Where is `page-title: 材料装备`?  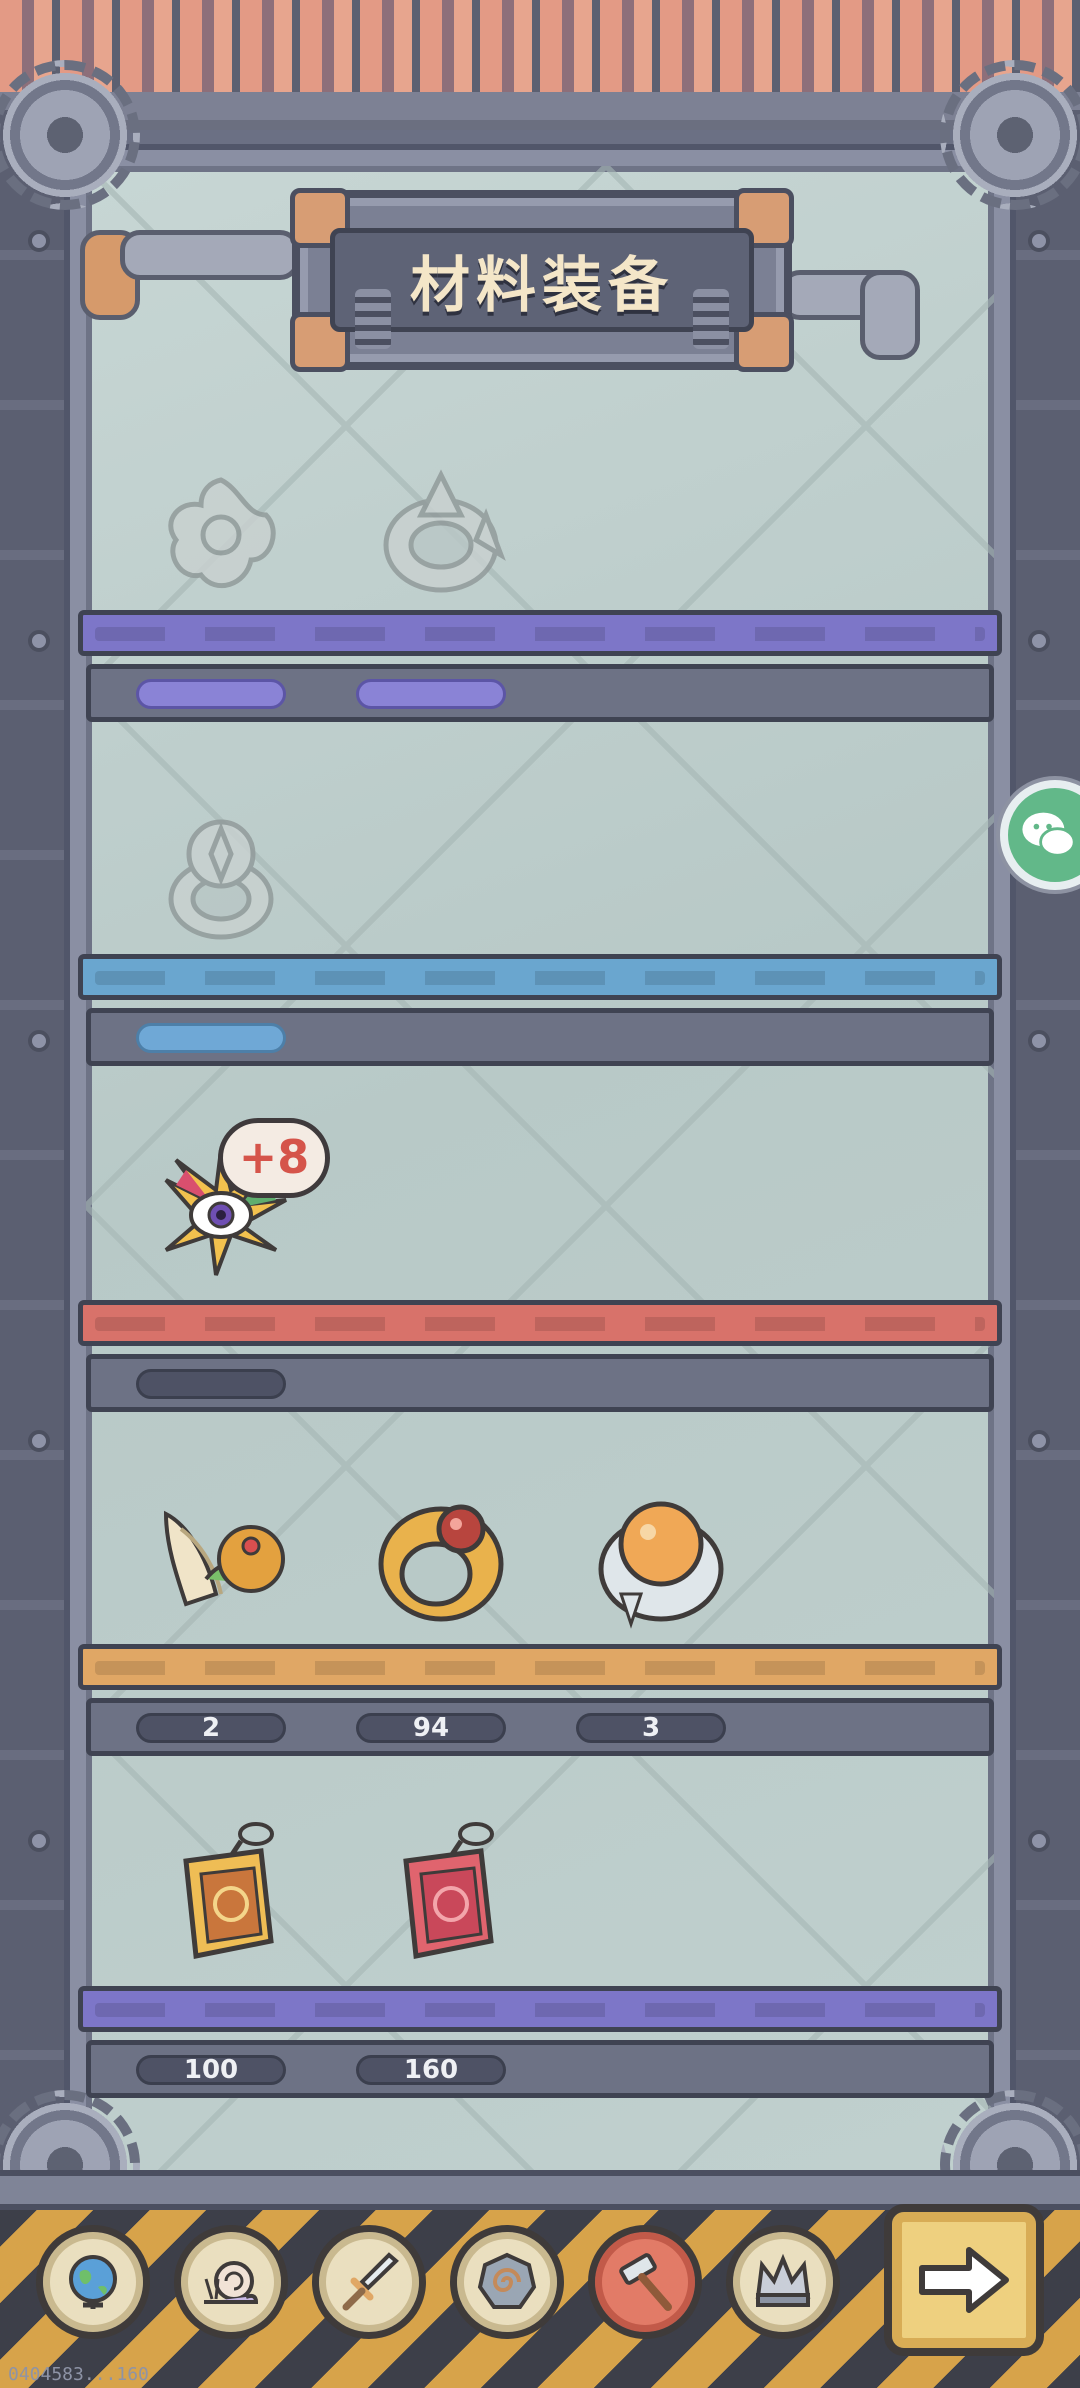
page-title: 材料装备 is located at coordinates (542, 285).